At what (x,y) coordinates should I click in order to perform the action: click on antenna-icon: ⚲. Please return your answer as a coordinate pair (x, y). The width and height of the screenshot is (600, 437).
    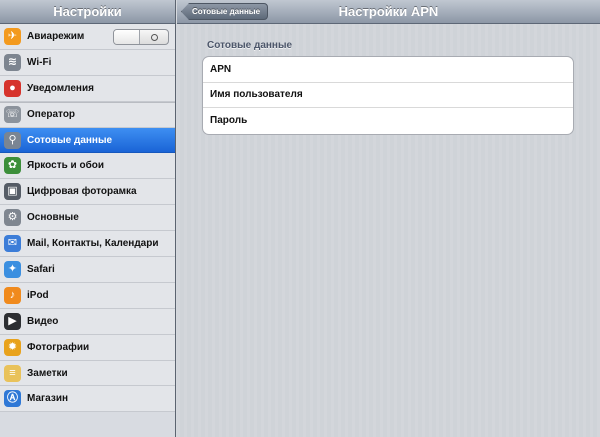
    Looking at the image, I should click on (12, 140).